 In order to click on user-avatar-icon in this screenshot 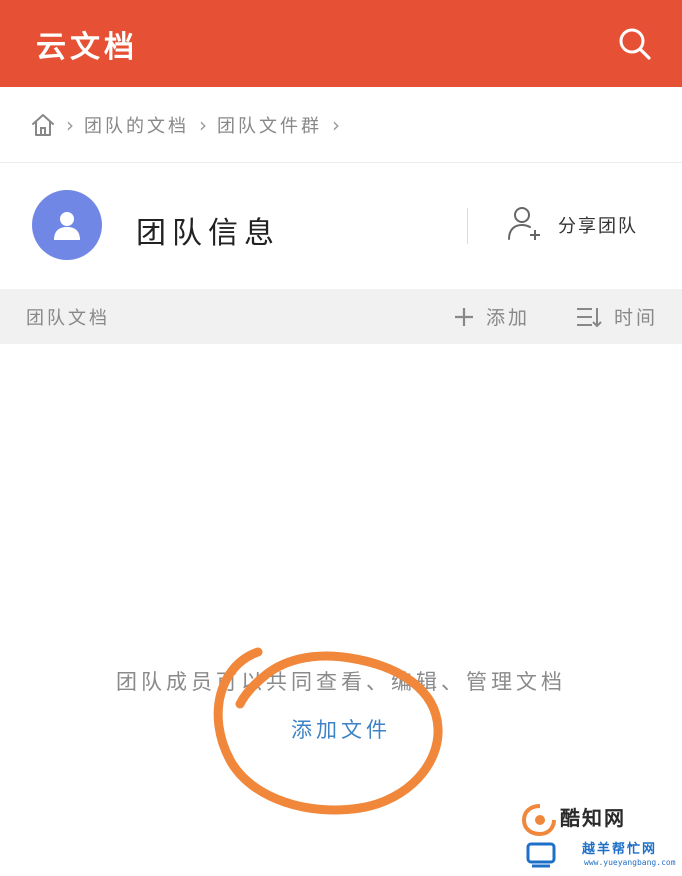, I will do `click(67, 225)`.